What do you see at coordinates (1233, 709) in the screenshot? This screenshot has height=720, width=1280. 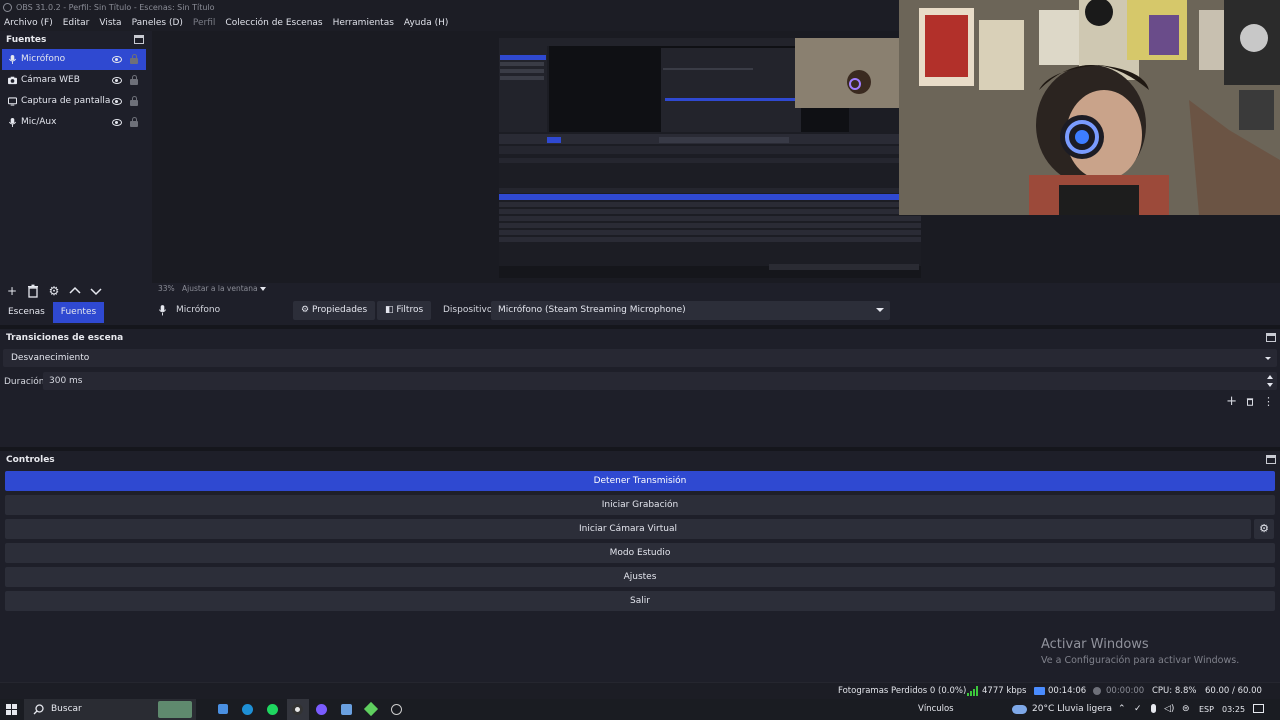 I see `clock: 03:25` at bounding box center [1233, 709].